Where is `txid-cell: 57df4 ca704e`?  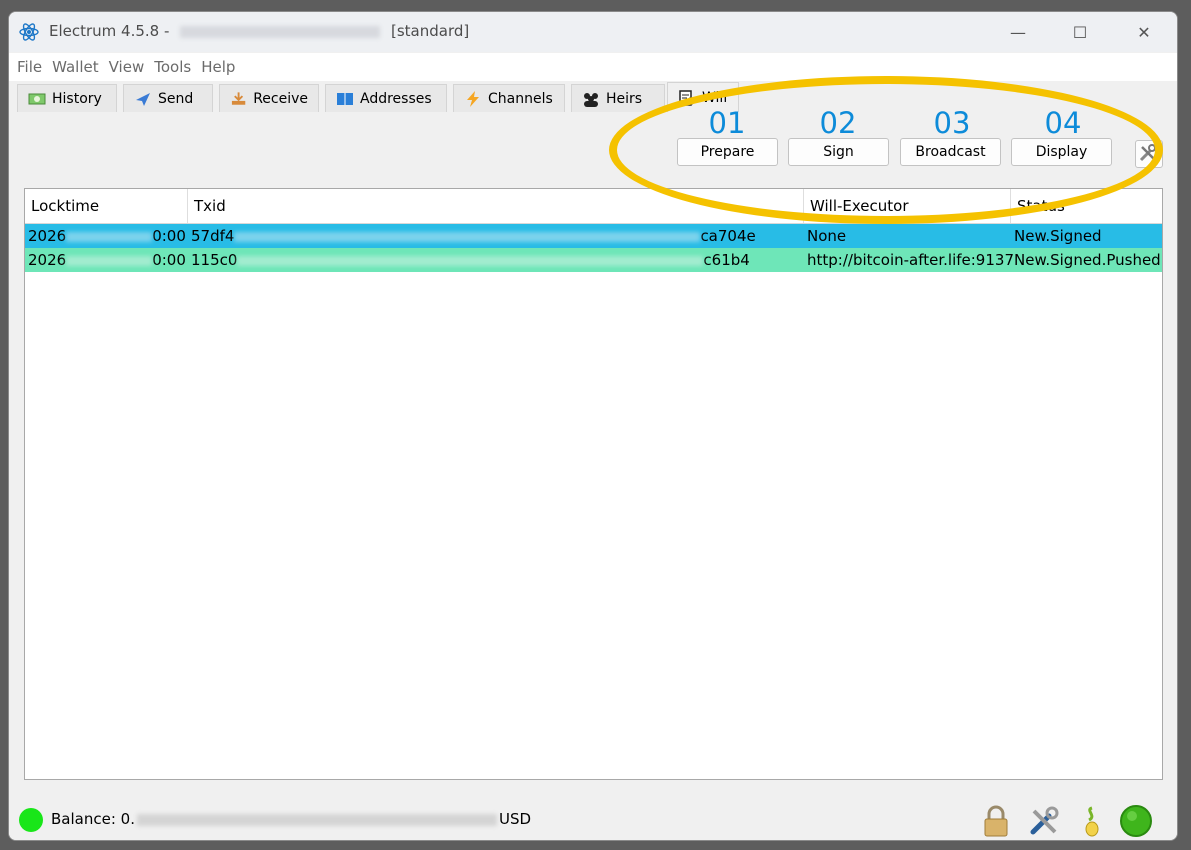
txid-cell: 57df4 ca704e is located at coordinates (497, 236).